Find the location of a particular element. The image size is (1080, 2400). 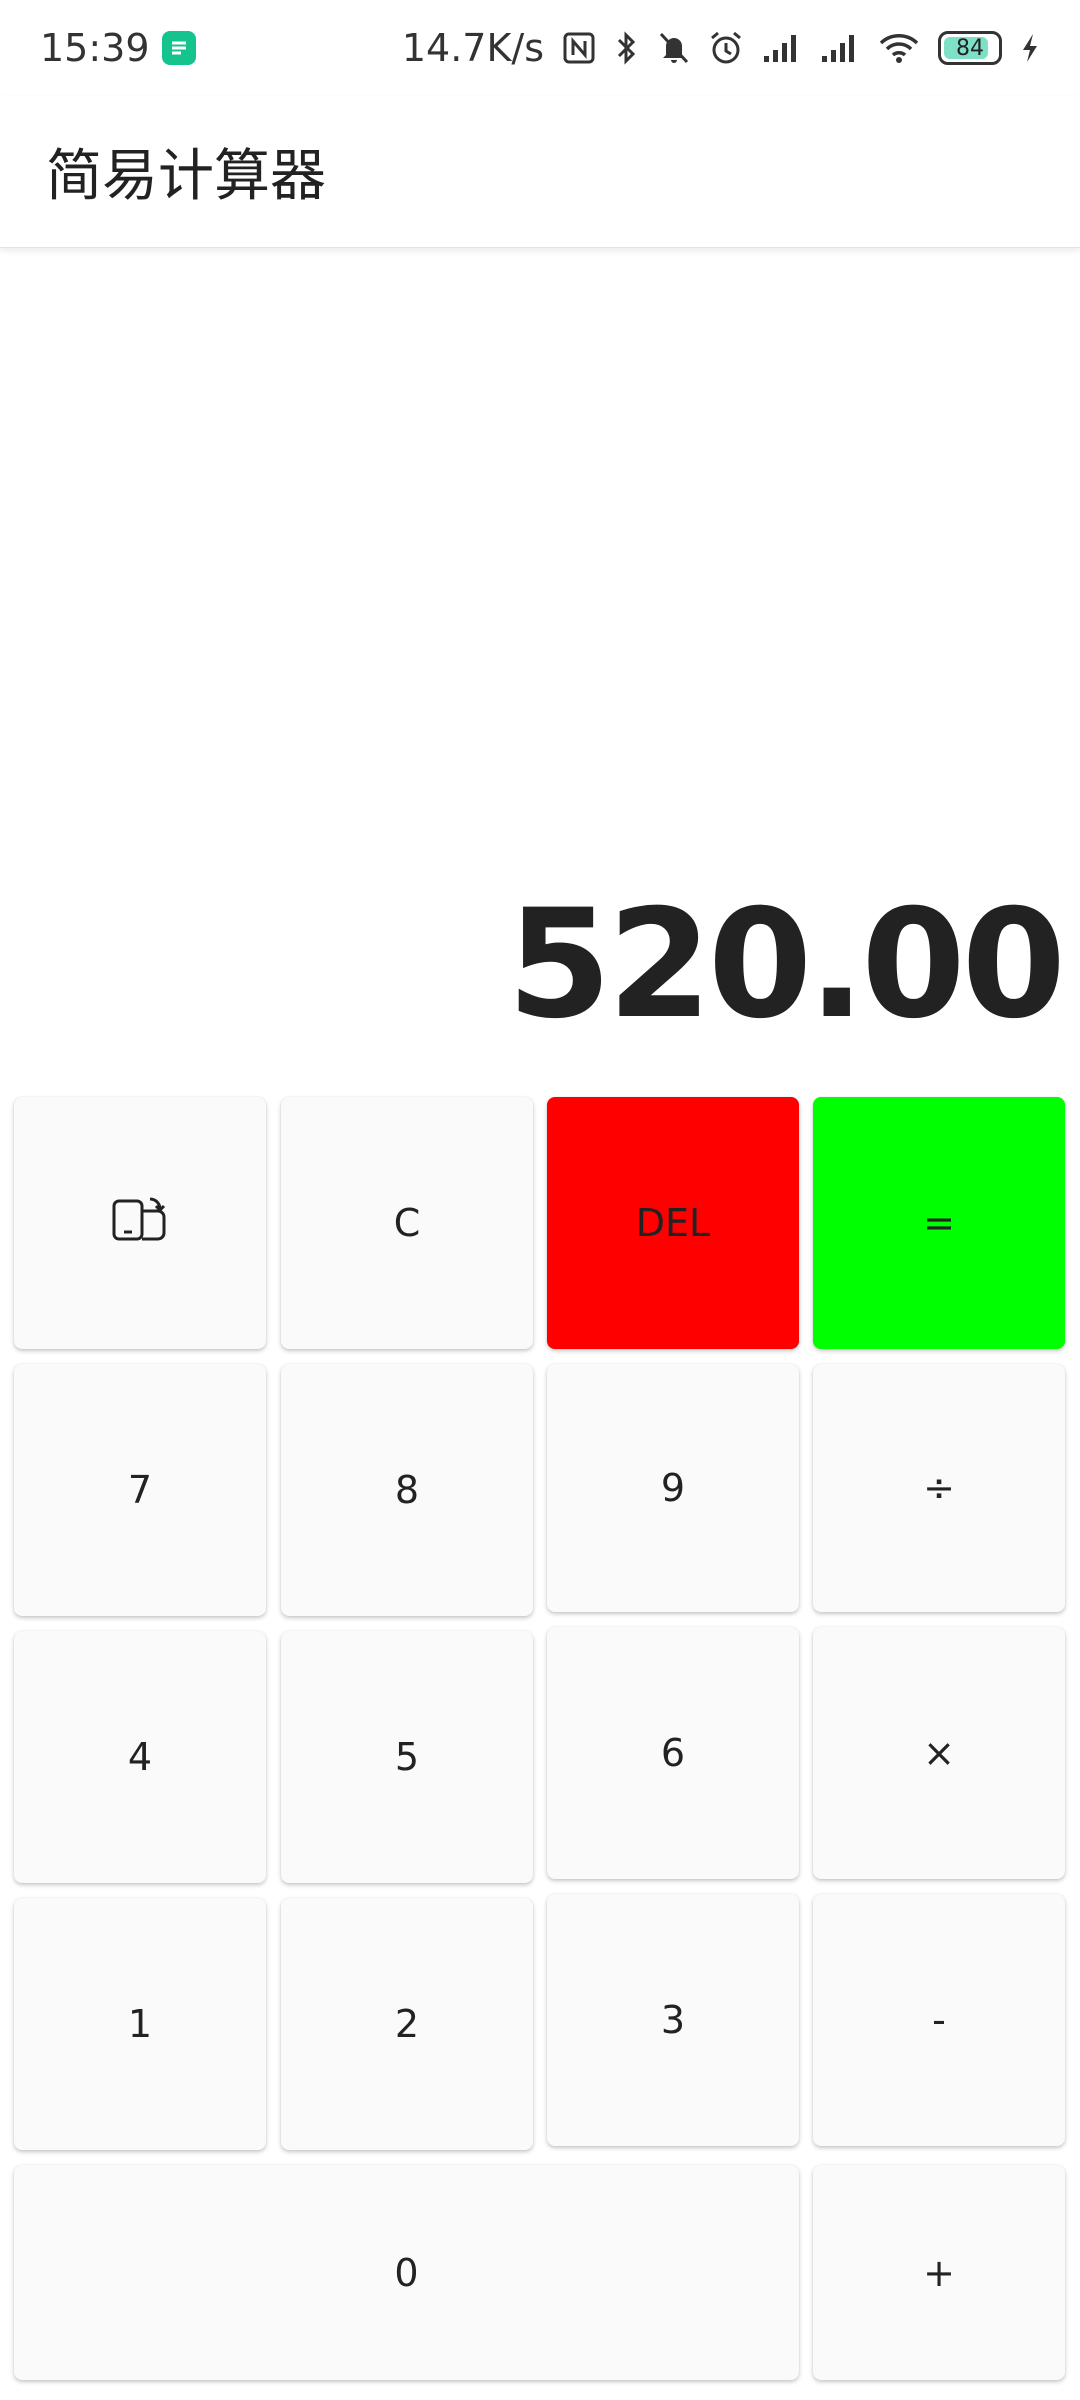

digit-0-button: 0 is located at coordinates (406, 2272).